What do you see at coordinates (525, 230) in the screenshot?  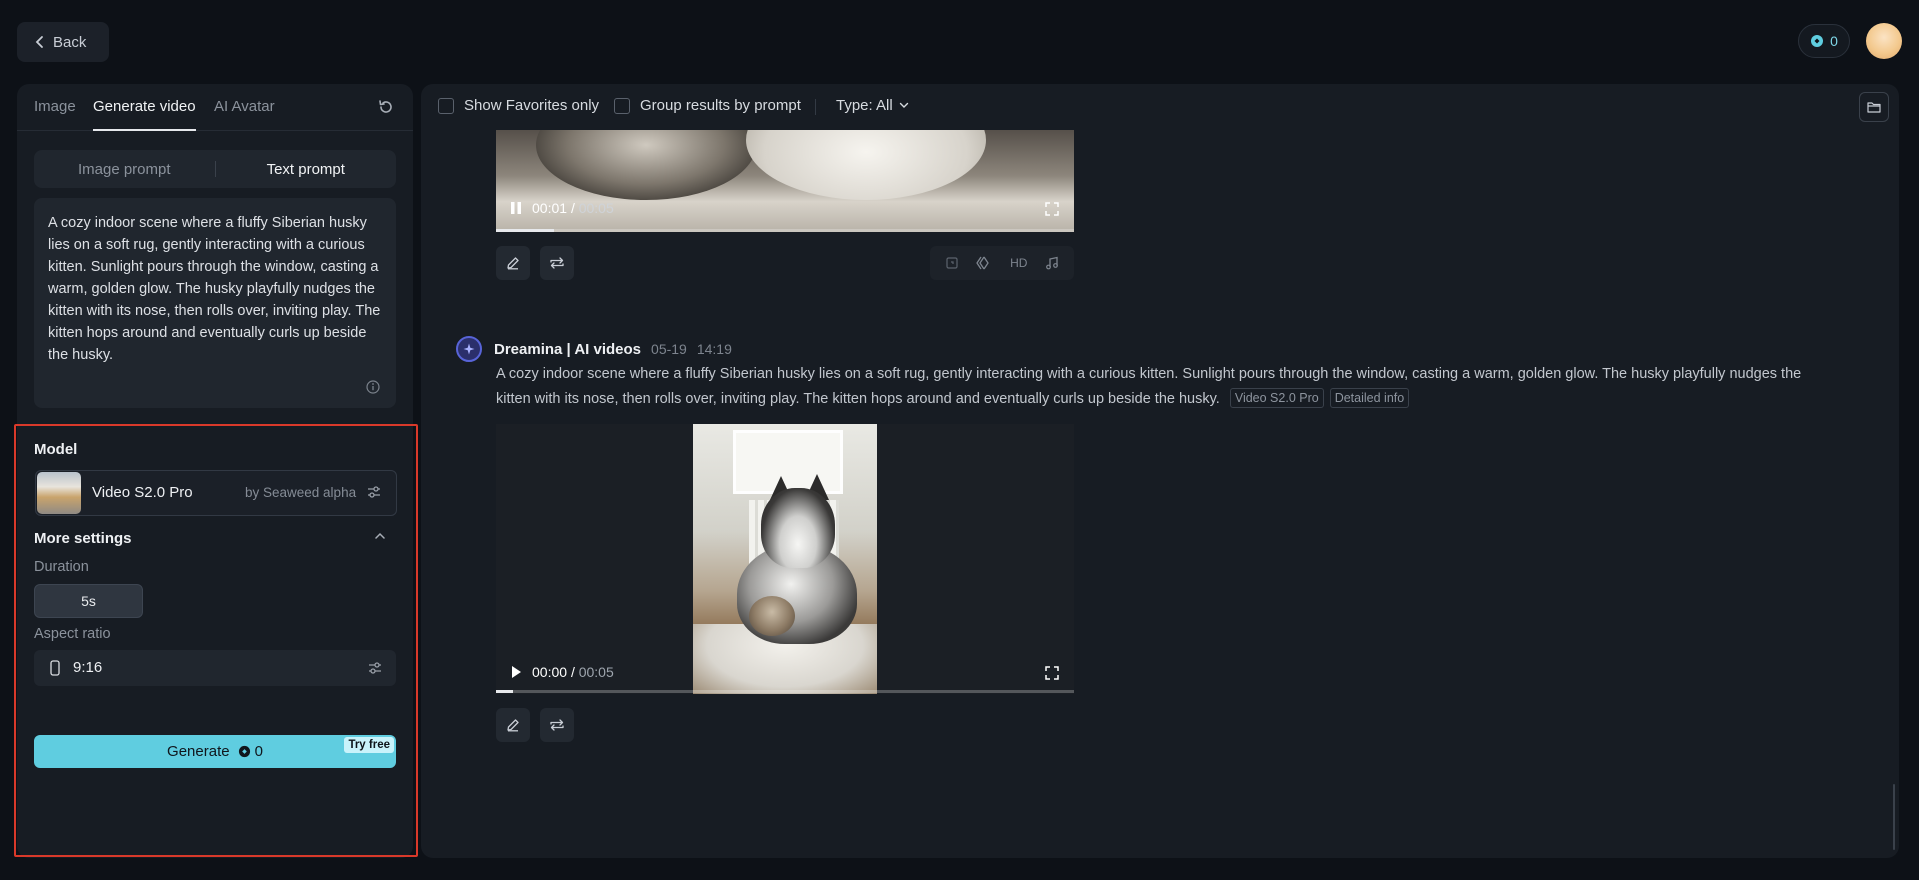 I see `video1-progress-fill` at bounding box center [525, 230].